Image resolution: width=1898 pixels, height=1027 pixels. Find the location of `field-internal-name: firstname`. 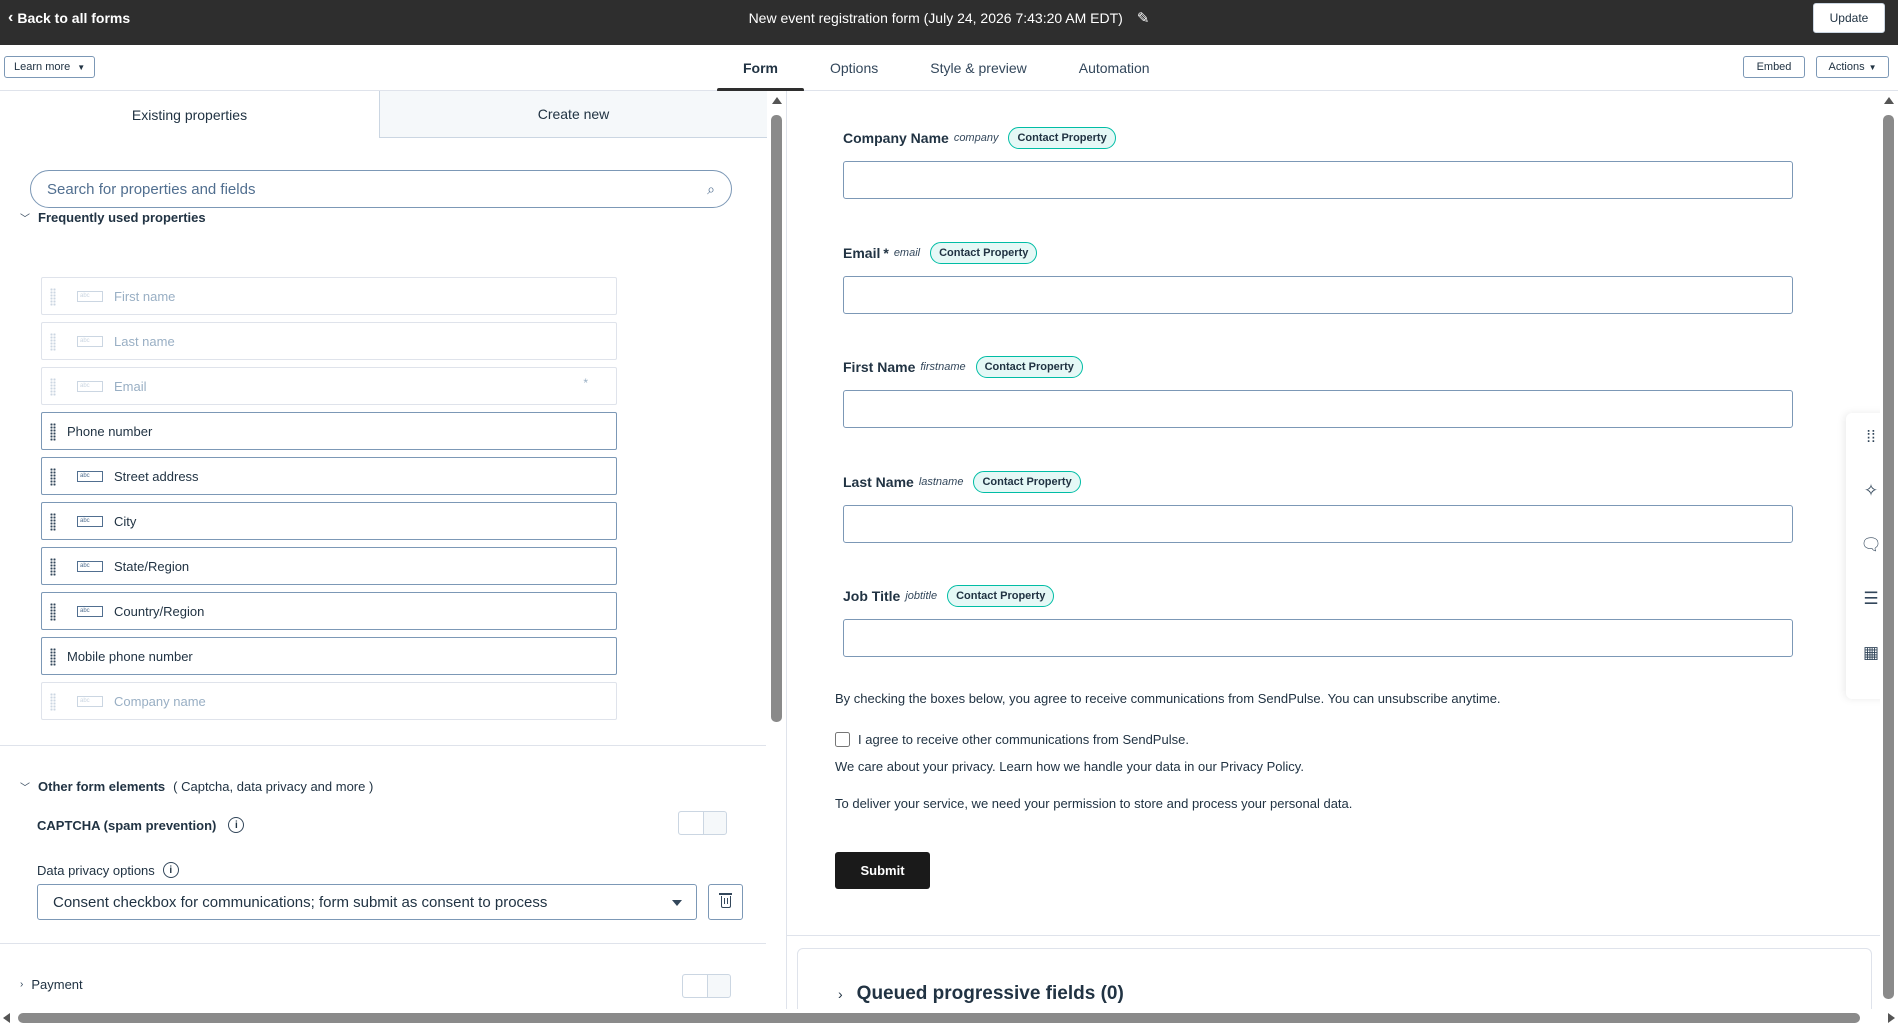

field-internal-name: firstname is located at coordinates (943, 367).